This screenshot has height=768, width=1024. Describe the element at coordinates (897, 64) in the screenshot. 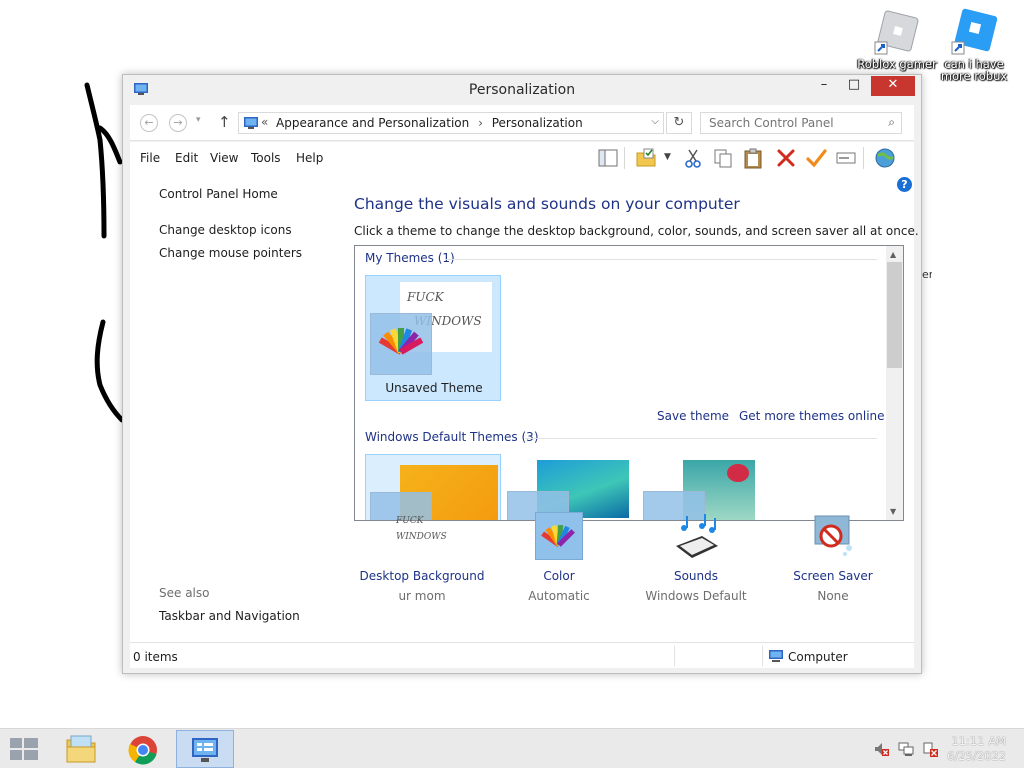

I see `desktop-icon-label: Roblox gamer` at that location.